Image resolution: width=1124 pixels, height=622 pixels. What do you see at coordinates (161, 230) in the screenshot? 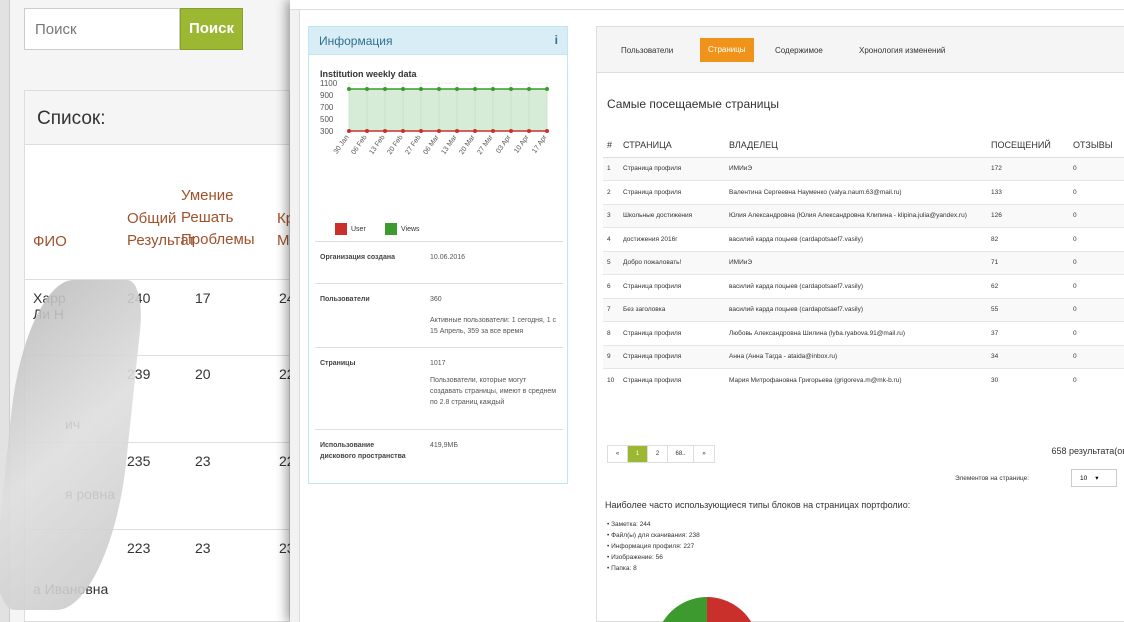
I see `header-total: Общий Результат` at bounding box center [161, 230].